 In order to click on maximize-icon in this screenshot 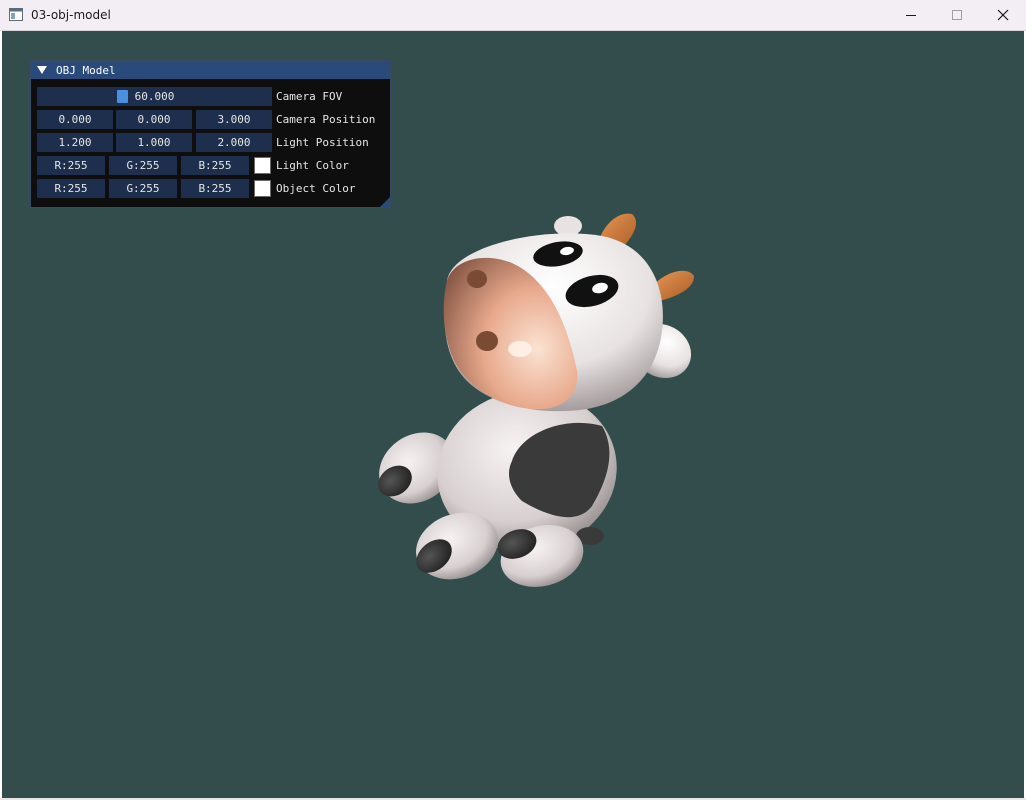, I will do `click(957, 15)`.